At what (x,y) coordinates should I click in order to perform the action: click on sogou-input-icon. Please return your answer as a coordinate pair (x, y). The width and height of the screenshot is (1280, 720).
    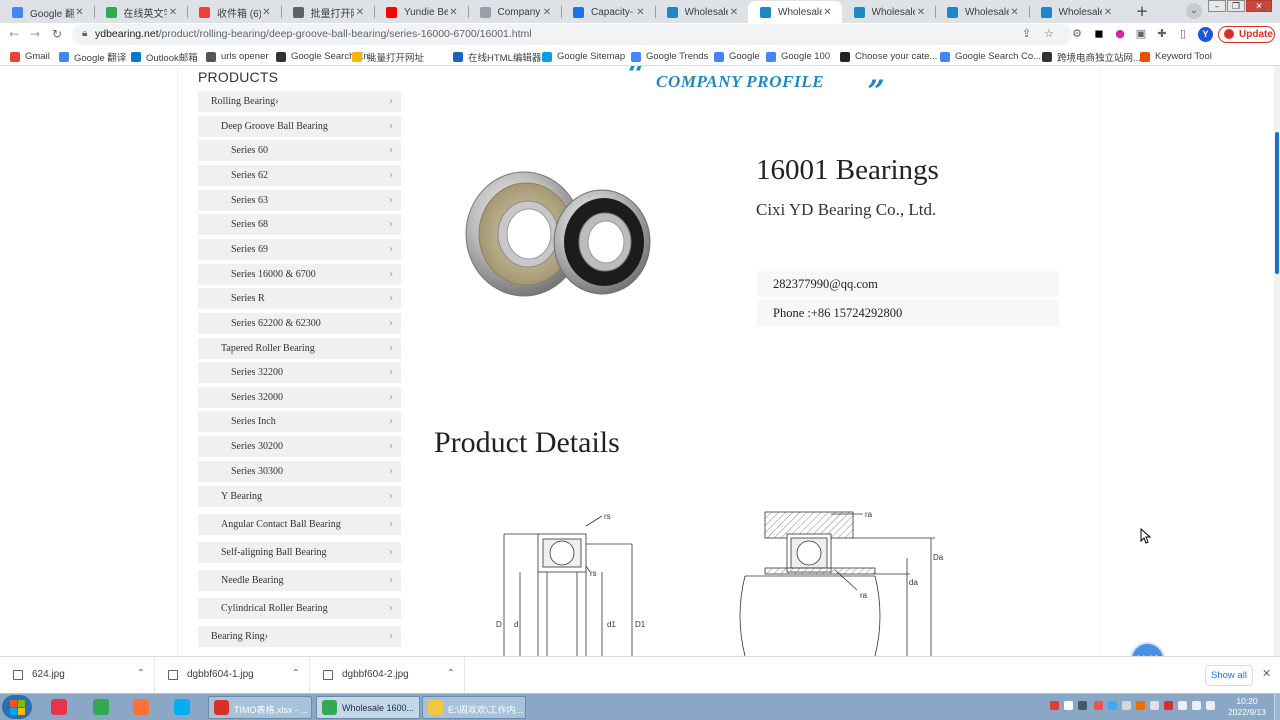
    Looking at the image, I should click on (1054, 705).